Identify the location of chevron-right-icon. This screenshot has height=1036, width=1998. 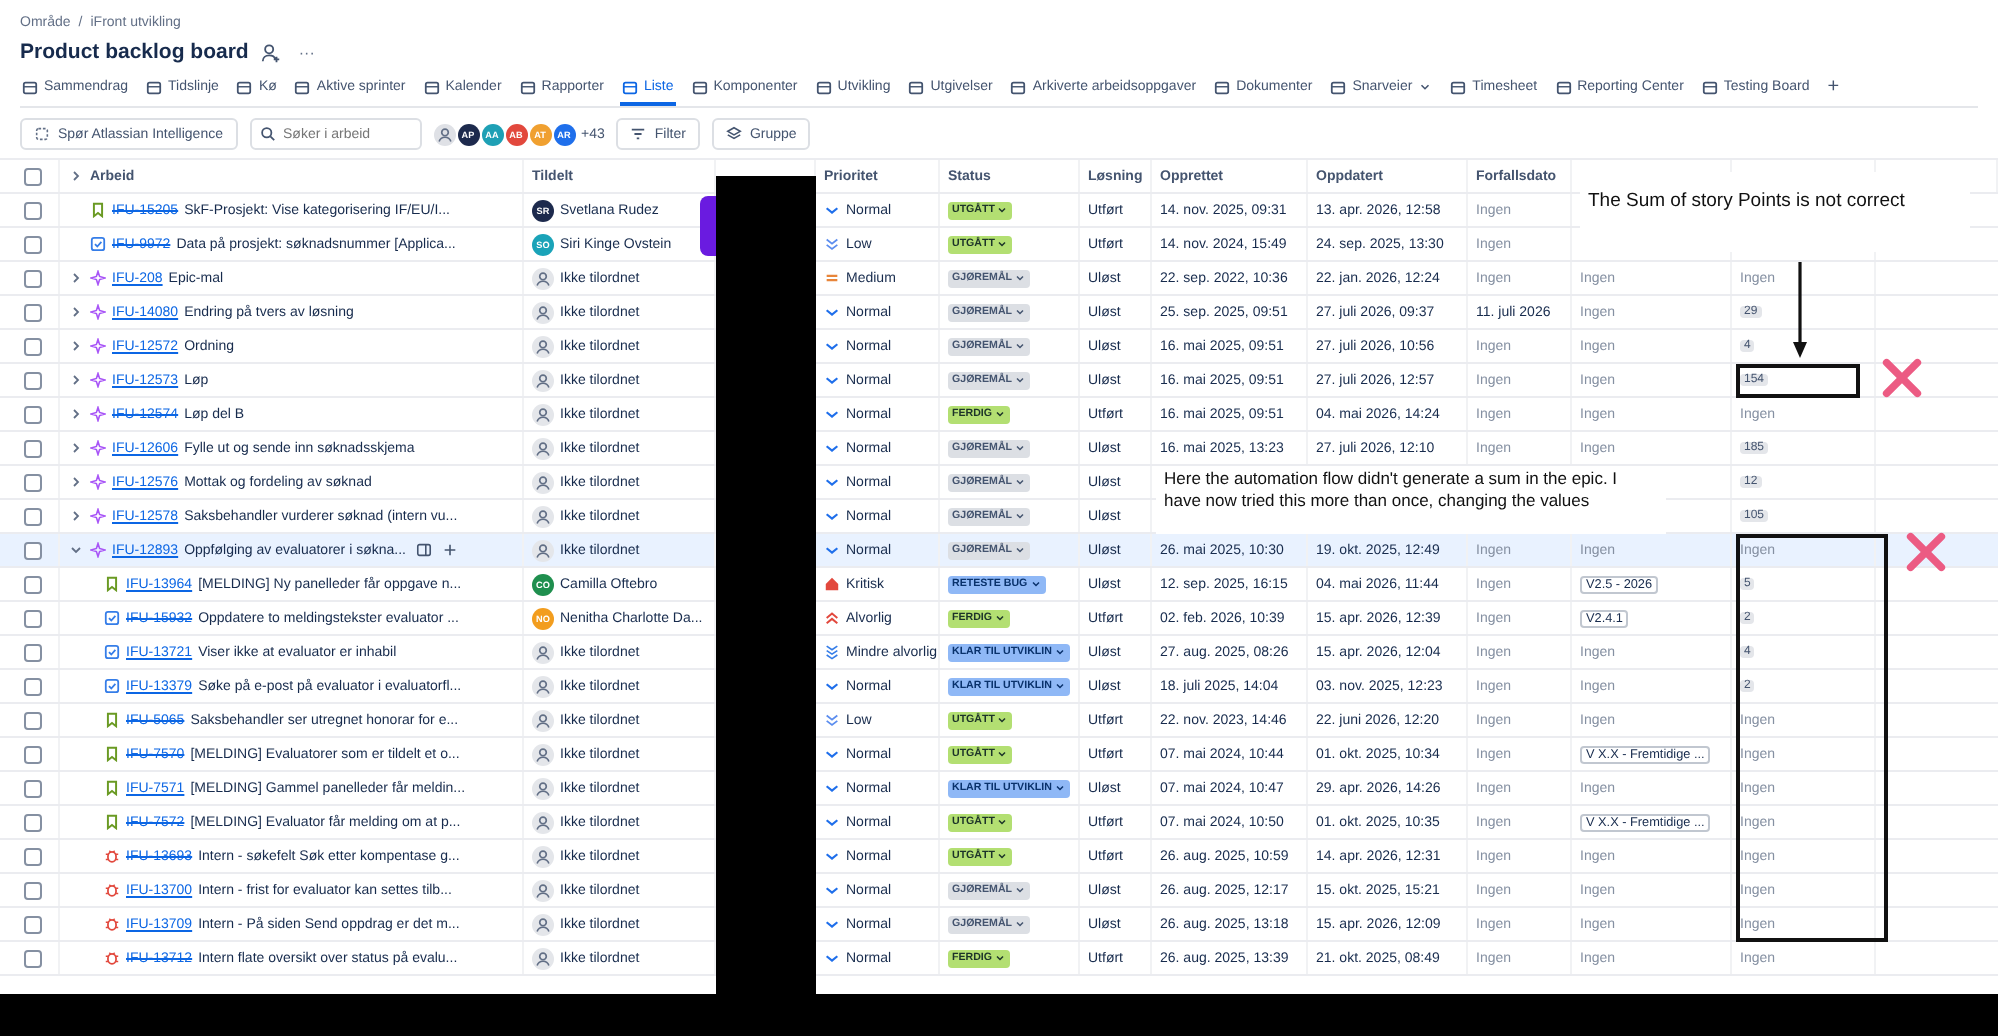
(76, 176).